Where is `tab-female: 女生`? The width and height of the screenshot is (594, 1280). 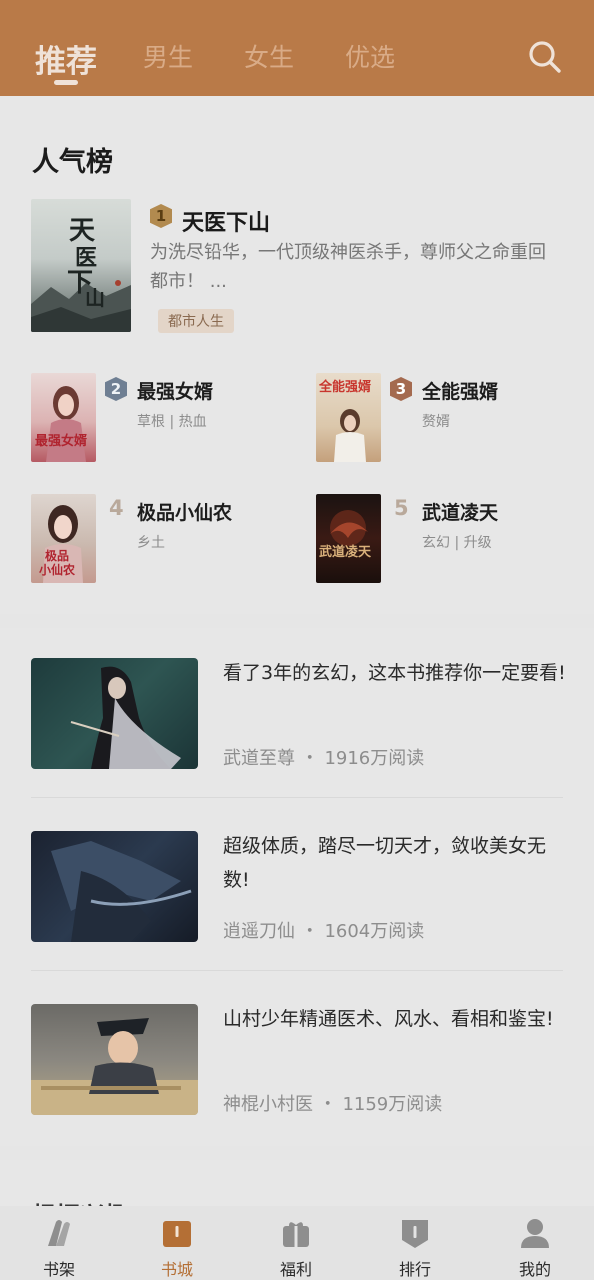
tab-female: 女生 is located at coordinates (269, 56).